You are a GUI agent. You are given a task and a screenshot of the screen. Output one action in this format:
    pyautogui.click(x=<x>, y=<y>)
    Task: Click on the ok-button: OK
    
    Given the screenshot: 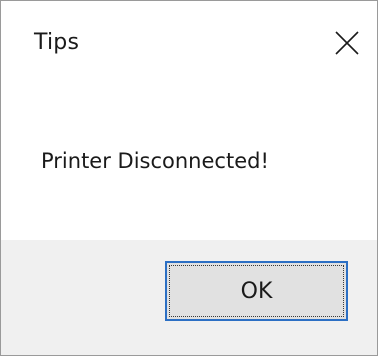 What is the action you would take?
    pyautogui.click(x=256, y=291)
    